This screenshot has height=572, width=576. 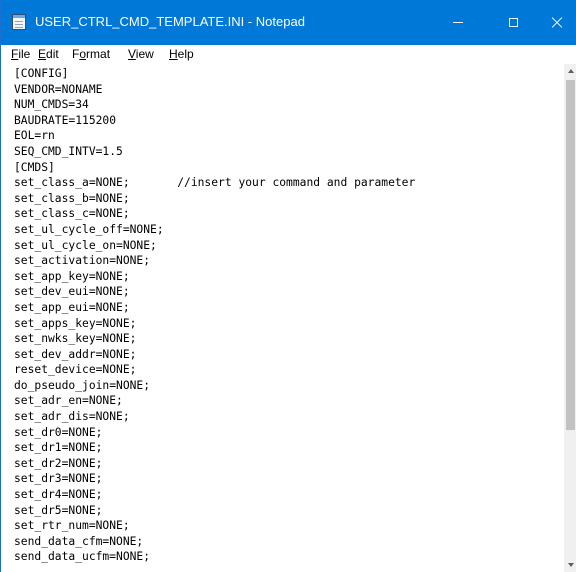 I want to click on text-line: set_class_c=NONE;, so click(x=214, y=214).